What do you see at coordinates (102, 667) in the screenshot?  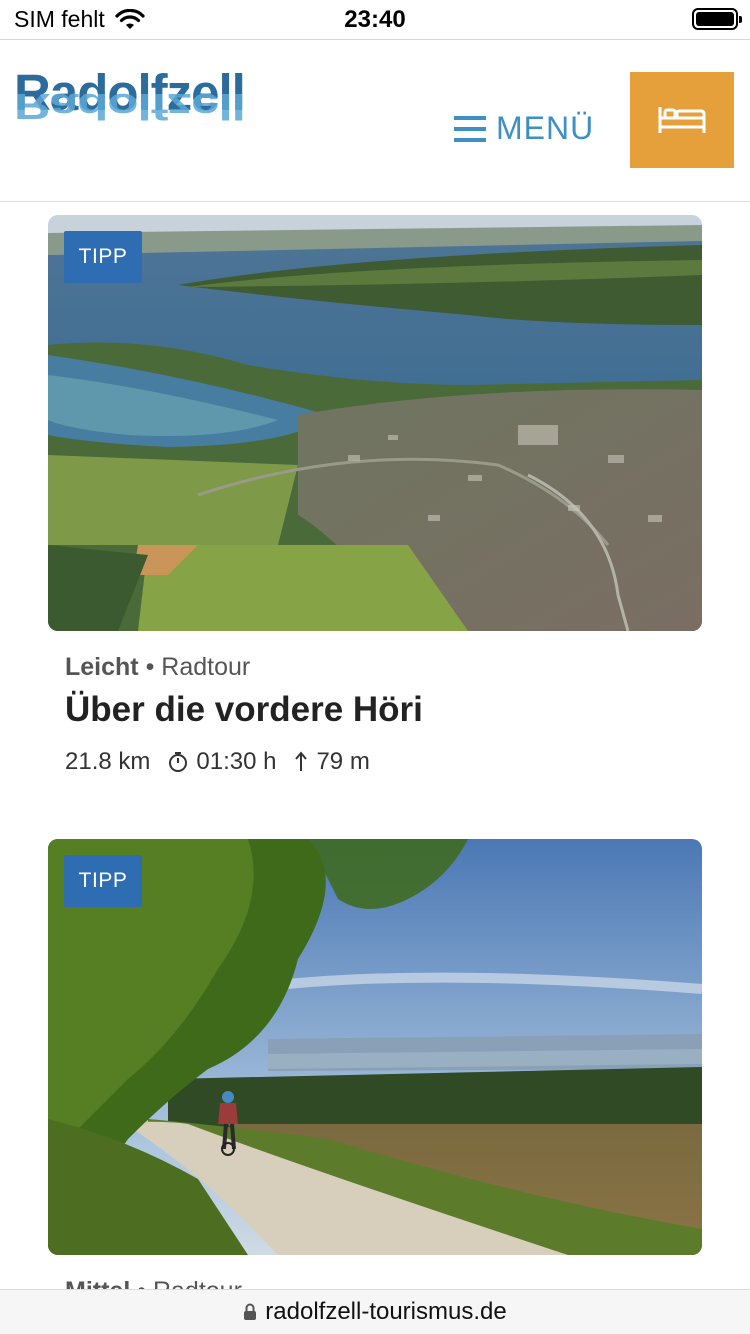 I see `difficulty-label: Leicht` at bounding box center [102, 667].